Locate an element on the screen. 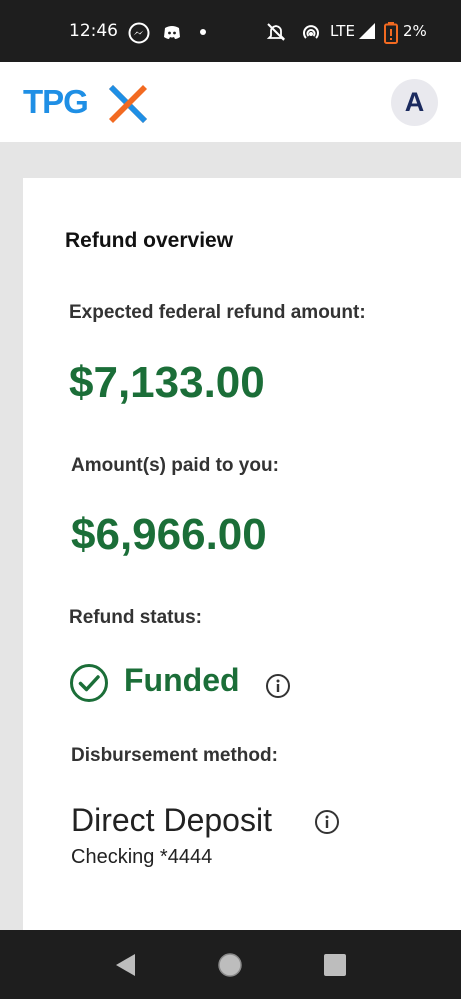 This screenshot has width=461, height=999. card-title: Refund overview is located at coordinates (149, 240).